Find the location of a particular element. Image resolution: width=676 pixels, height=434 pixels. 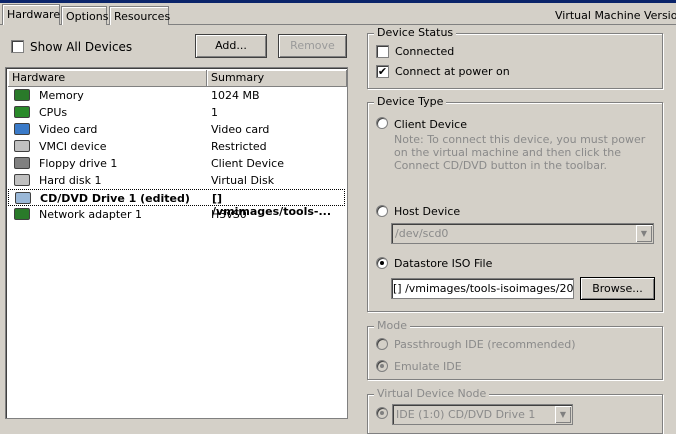

mode-title: Mode is located at coordinates (392, 325).